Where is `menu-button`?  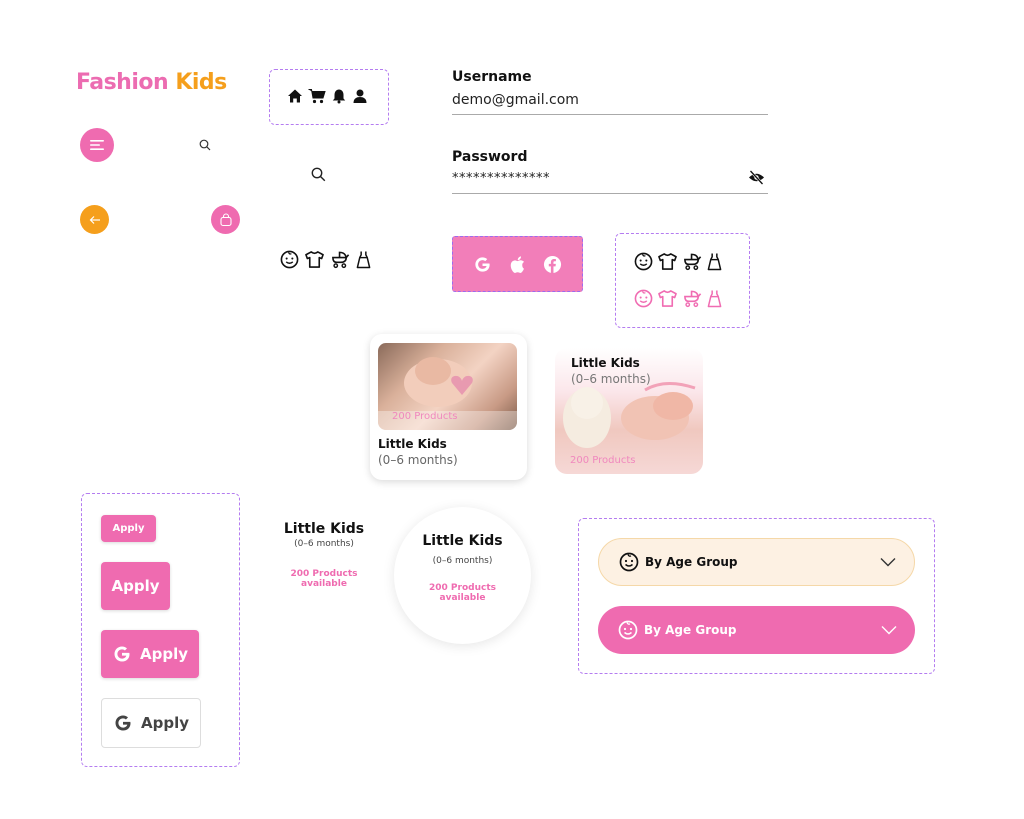 menu-button is located at coordinates (97, 145).